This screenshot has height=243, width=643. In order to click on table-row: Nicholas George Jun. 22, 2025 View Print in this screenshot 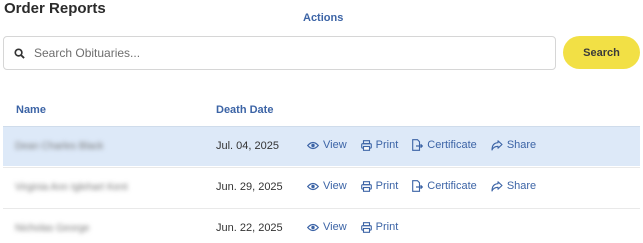, I will do `click(321, 225)`.